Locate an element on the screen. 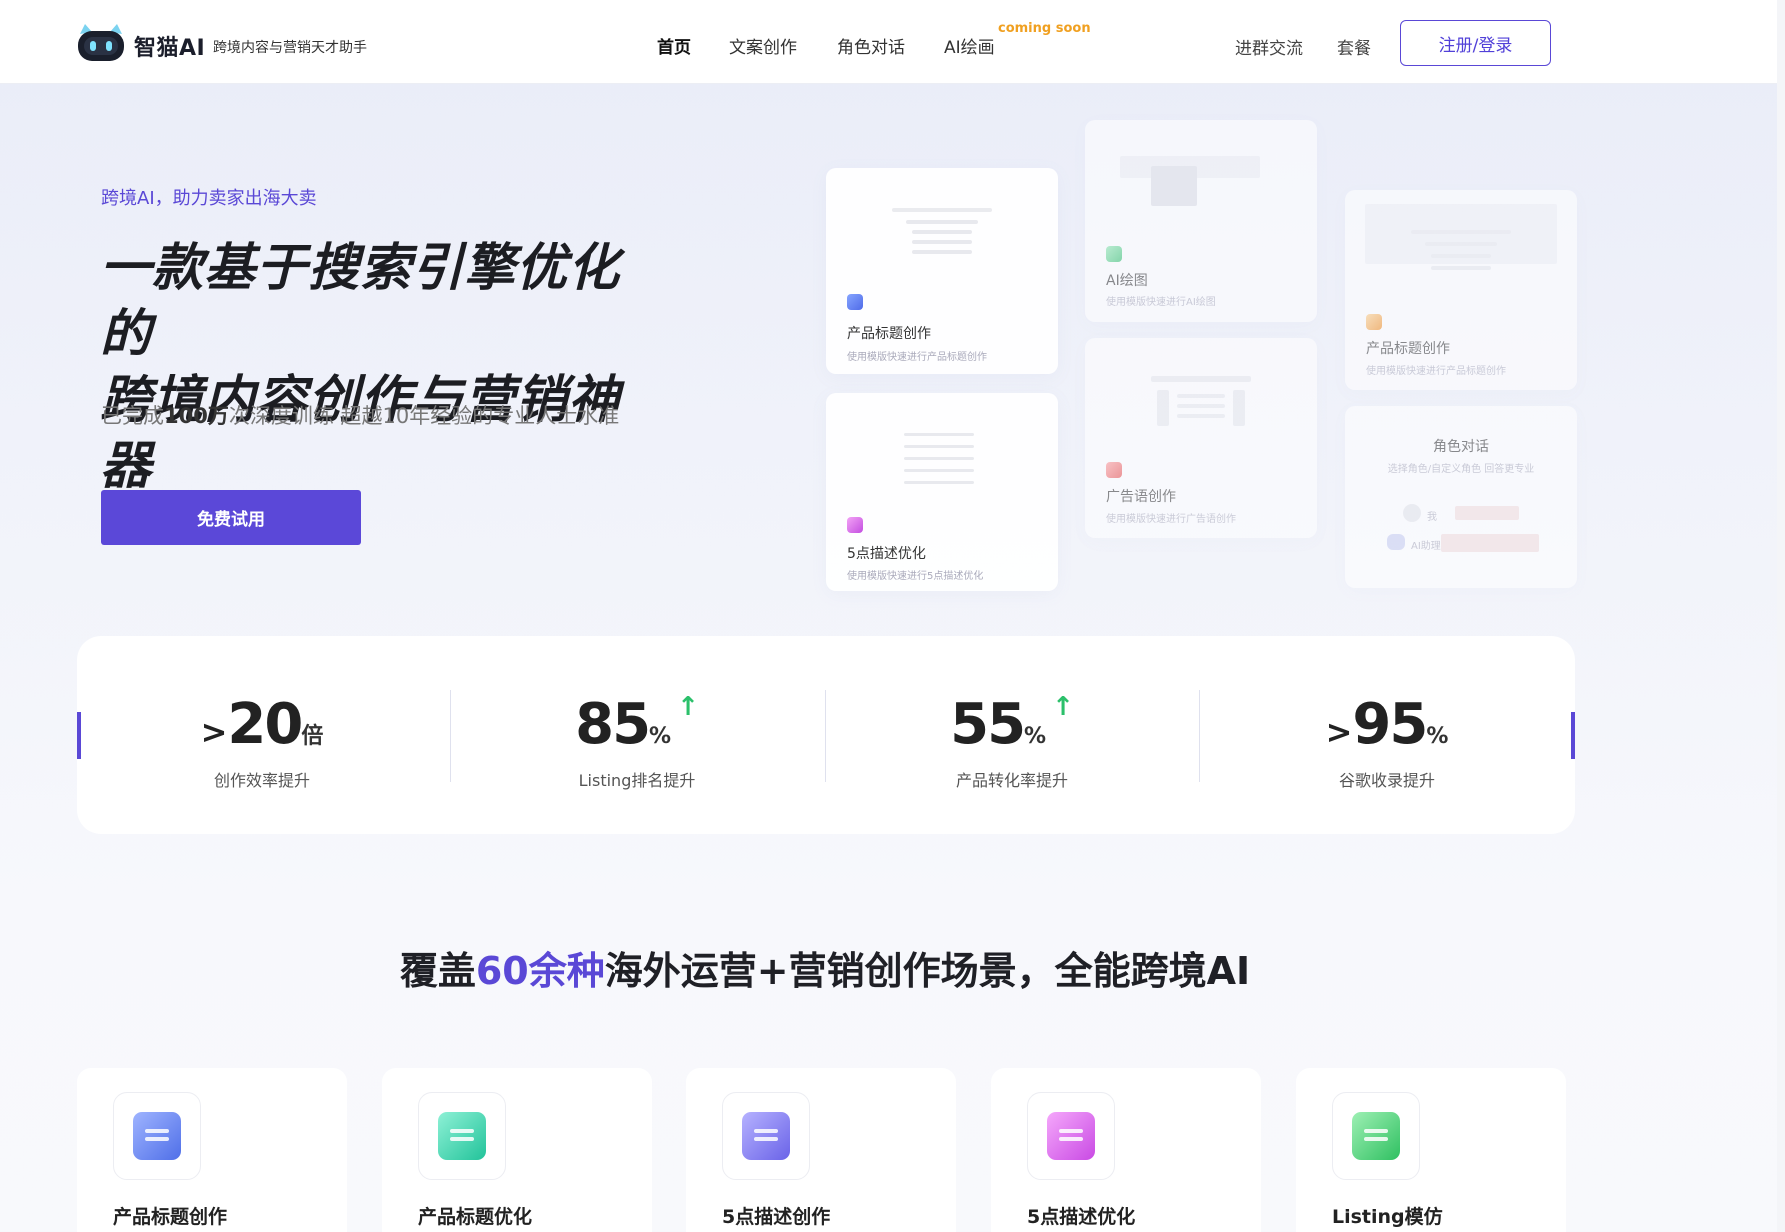 The width and height of the screenshot is (1785, 1232). preview-card-title: AI绘图 is located at coordinates (1127, 281).